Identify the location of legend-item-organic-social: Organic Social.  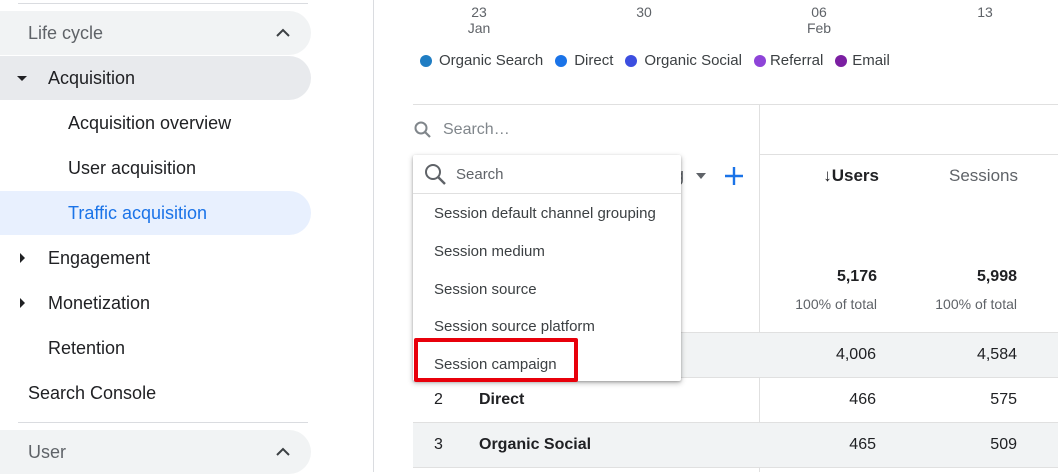
(683, 60).